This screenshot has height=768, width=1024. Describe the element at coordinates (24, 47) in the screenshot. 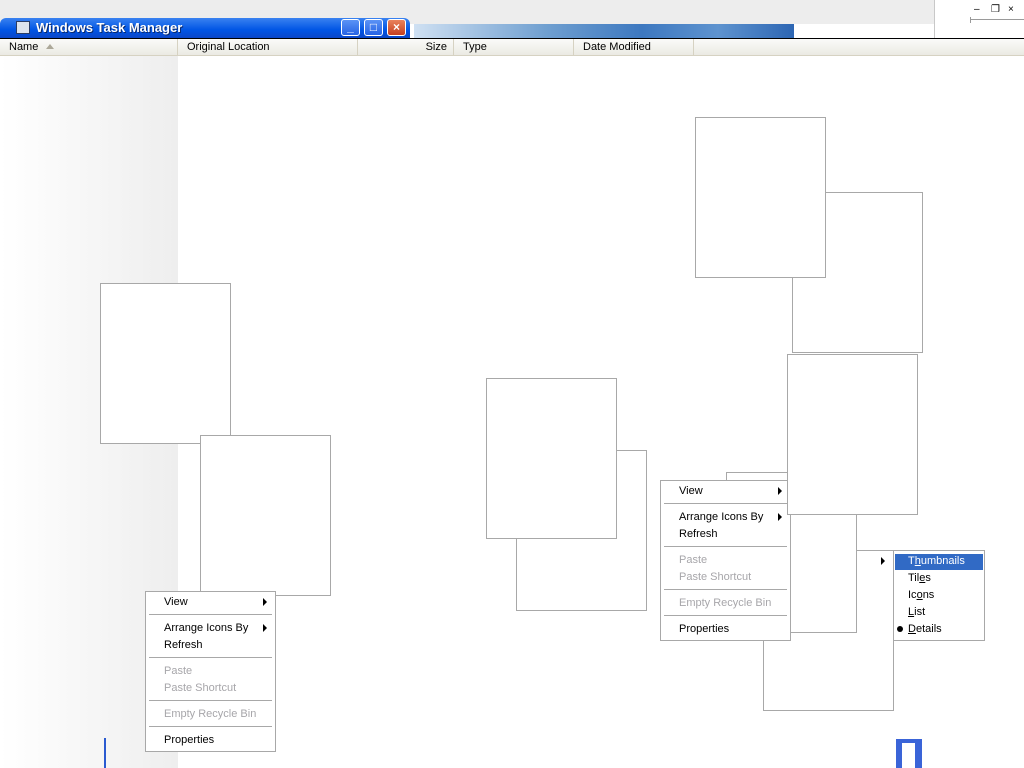

I see `column-header-label: Name` at that location.